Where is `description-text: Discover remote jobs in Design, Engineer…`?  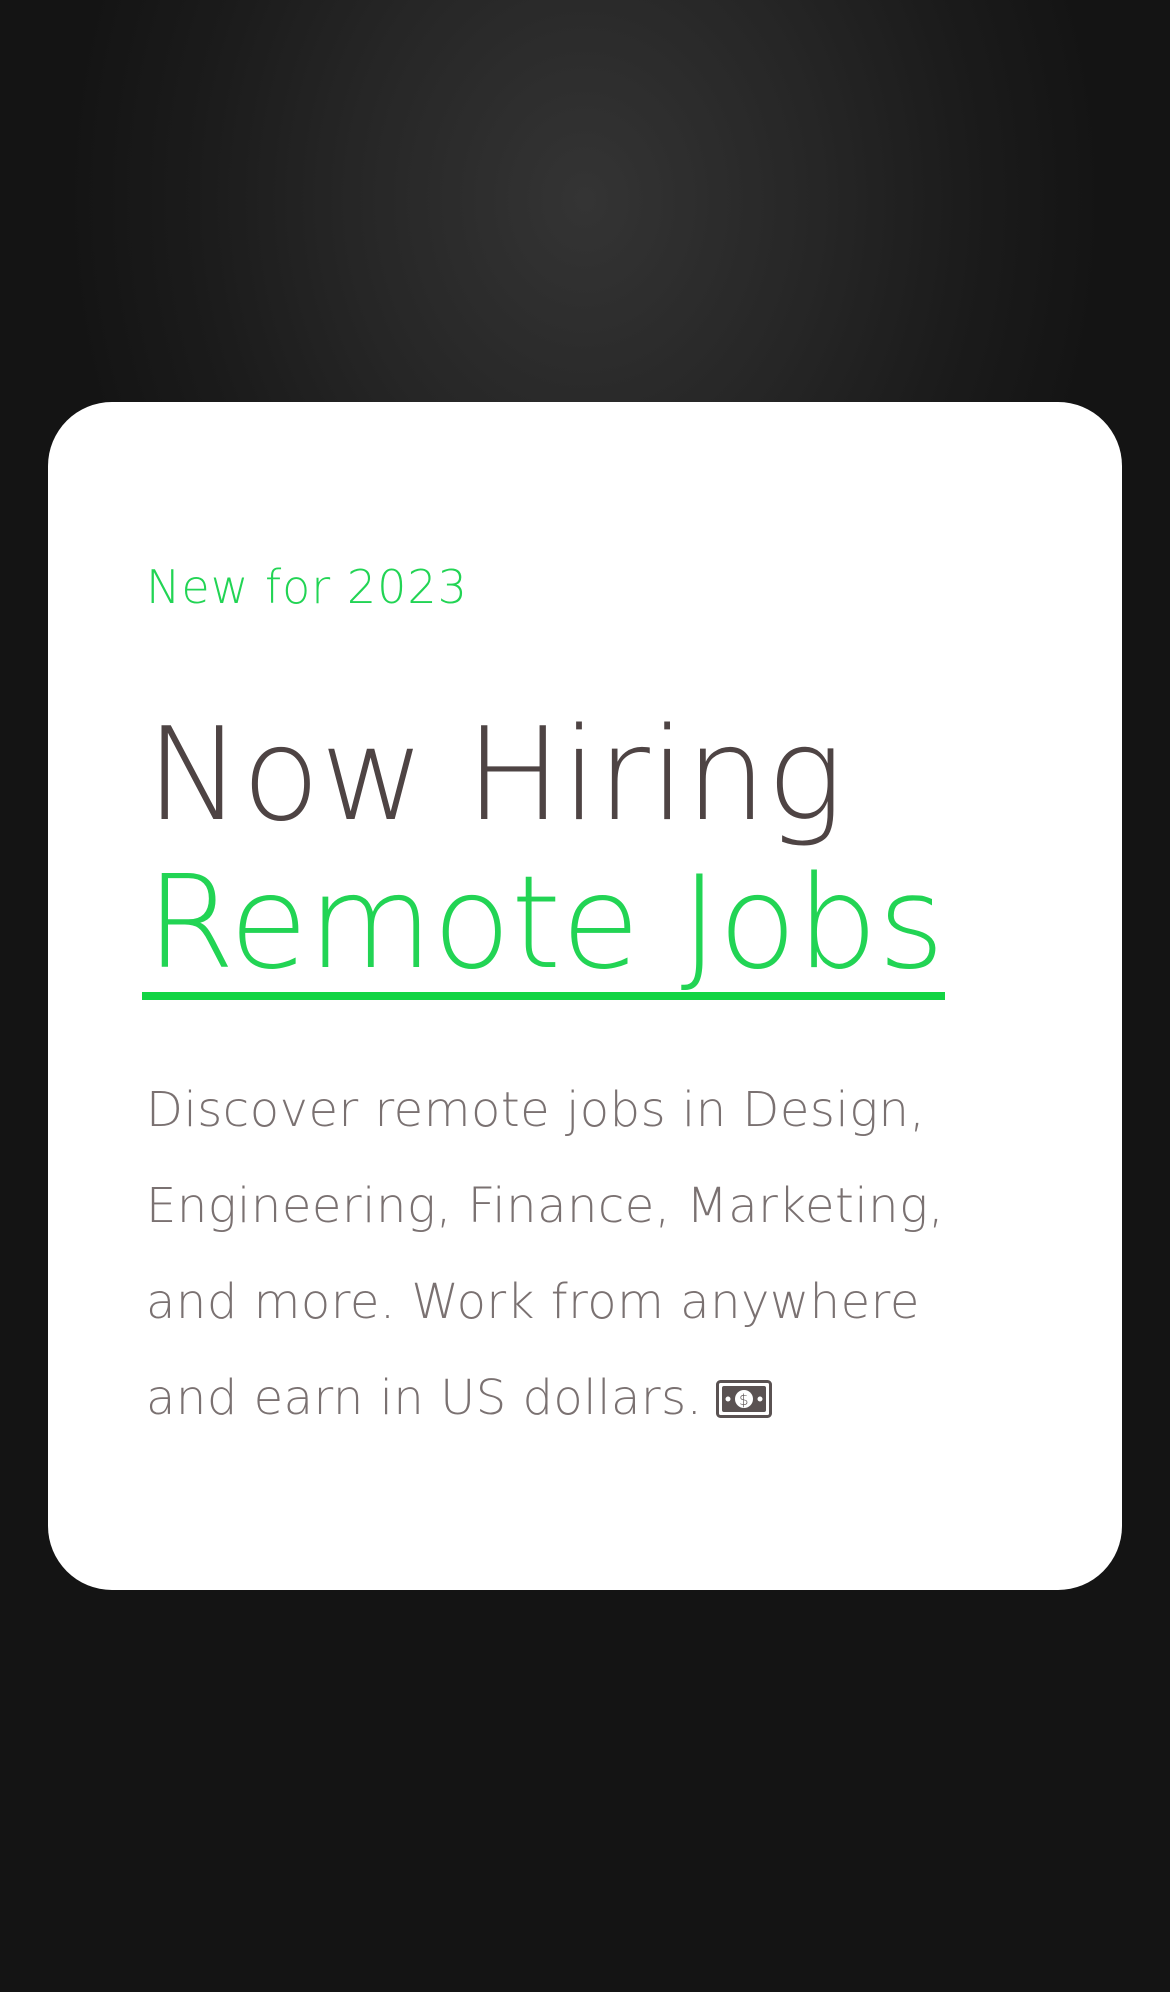 description-text: Discover remote jobs in Design, Engineer… is located at coordinates (545, 1254).